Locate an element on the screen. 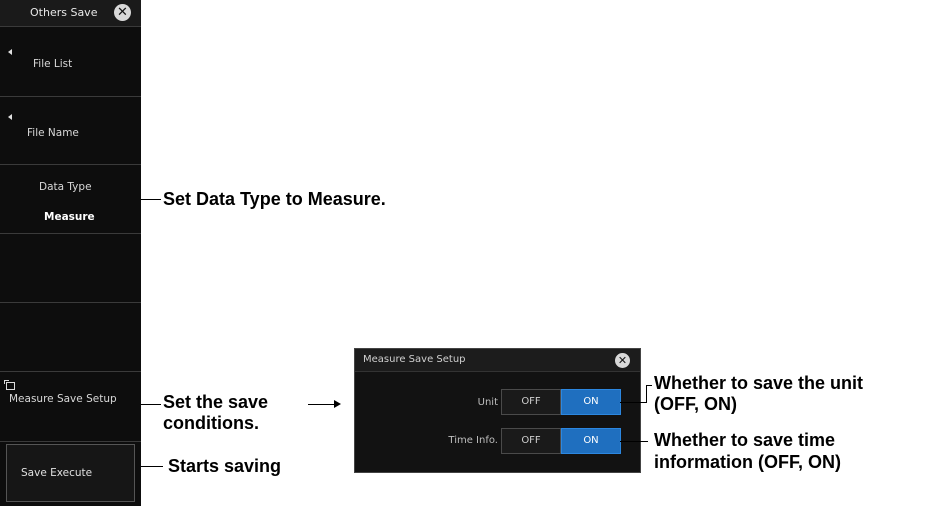  unit-off-button: OFF is located at coordinates (531, 402).